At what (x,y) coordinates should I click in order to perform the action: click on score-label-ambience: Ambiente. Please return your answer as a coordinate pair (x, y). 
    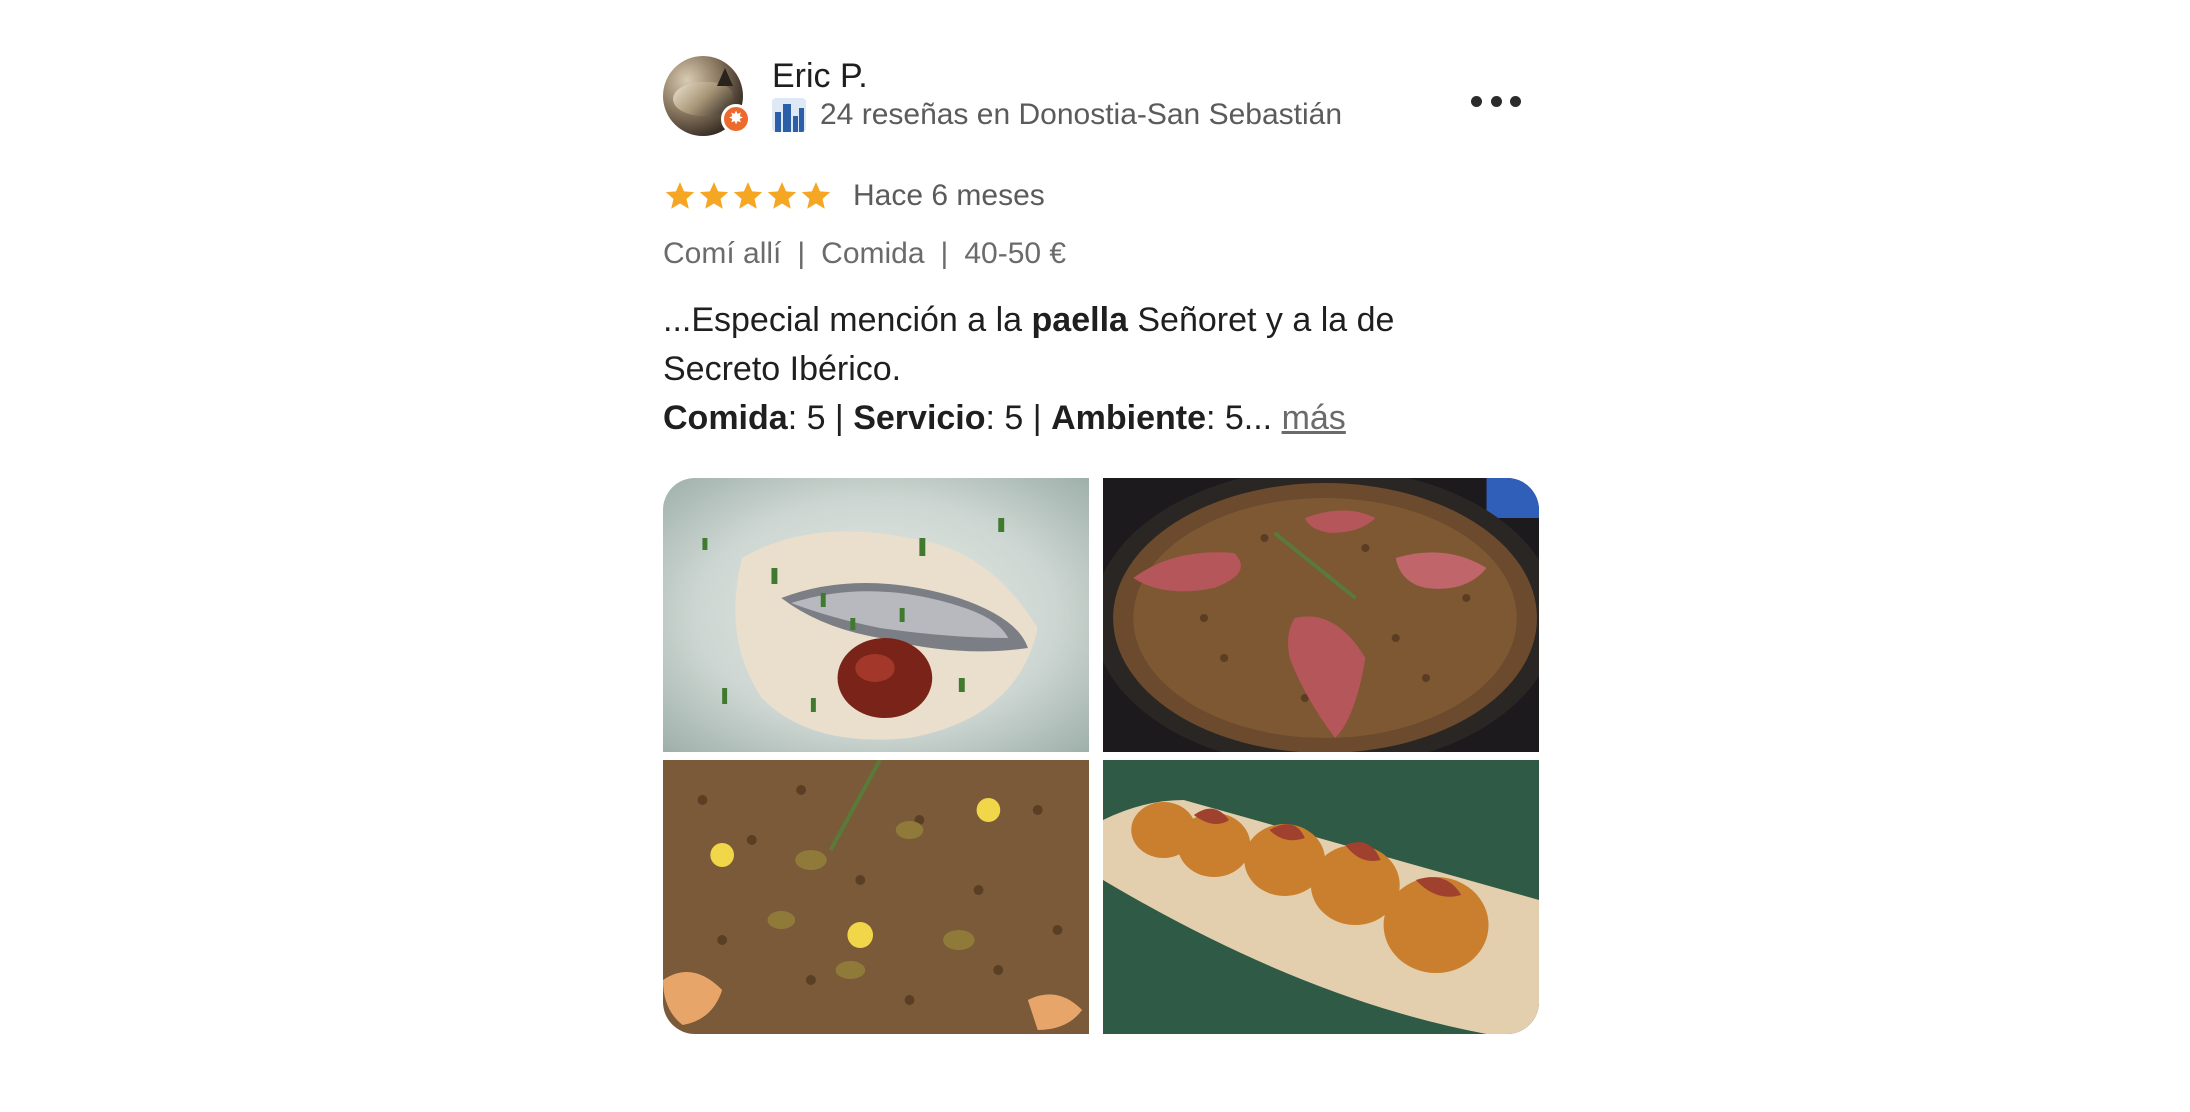
    Looking at the image, I should click on (1128, 418).